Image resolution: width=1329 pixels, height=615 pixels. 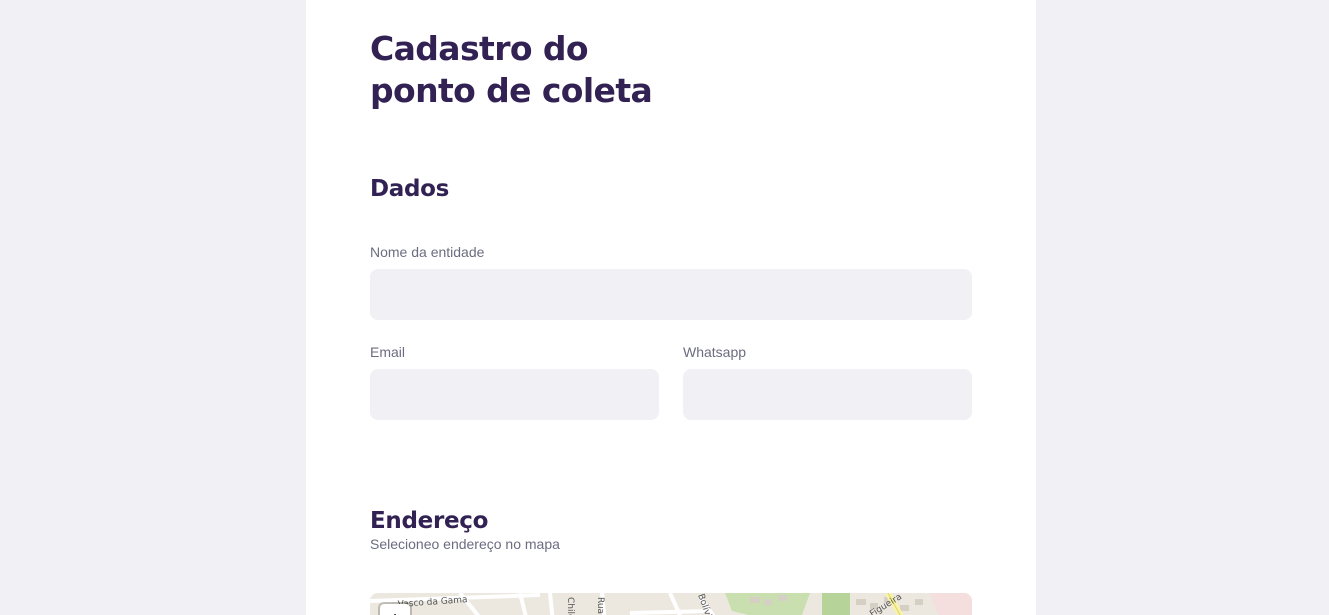 What do you see at coordinates (511, 69) in the screenshot?
I see `page-title: Cadastro do ponto de coleta` at bounding box center [511, 69].